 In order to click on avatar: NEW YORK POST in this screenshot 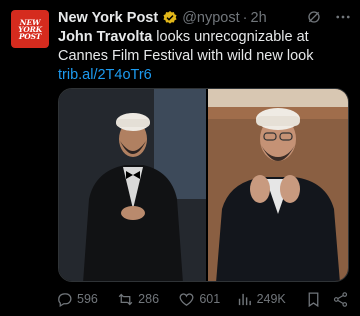, I will do `click(30, 29)`.